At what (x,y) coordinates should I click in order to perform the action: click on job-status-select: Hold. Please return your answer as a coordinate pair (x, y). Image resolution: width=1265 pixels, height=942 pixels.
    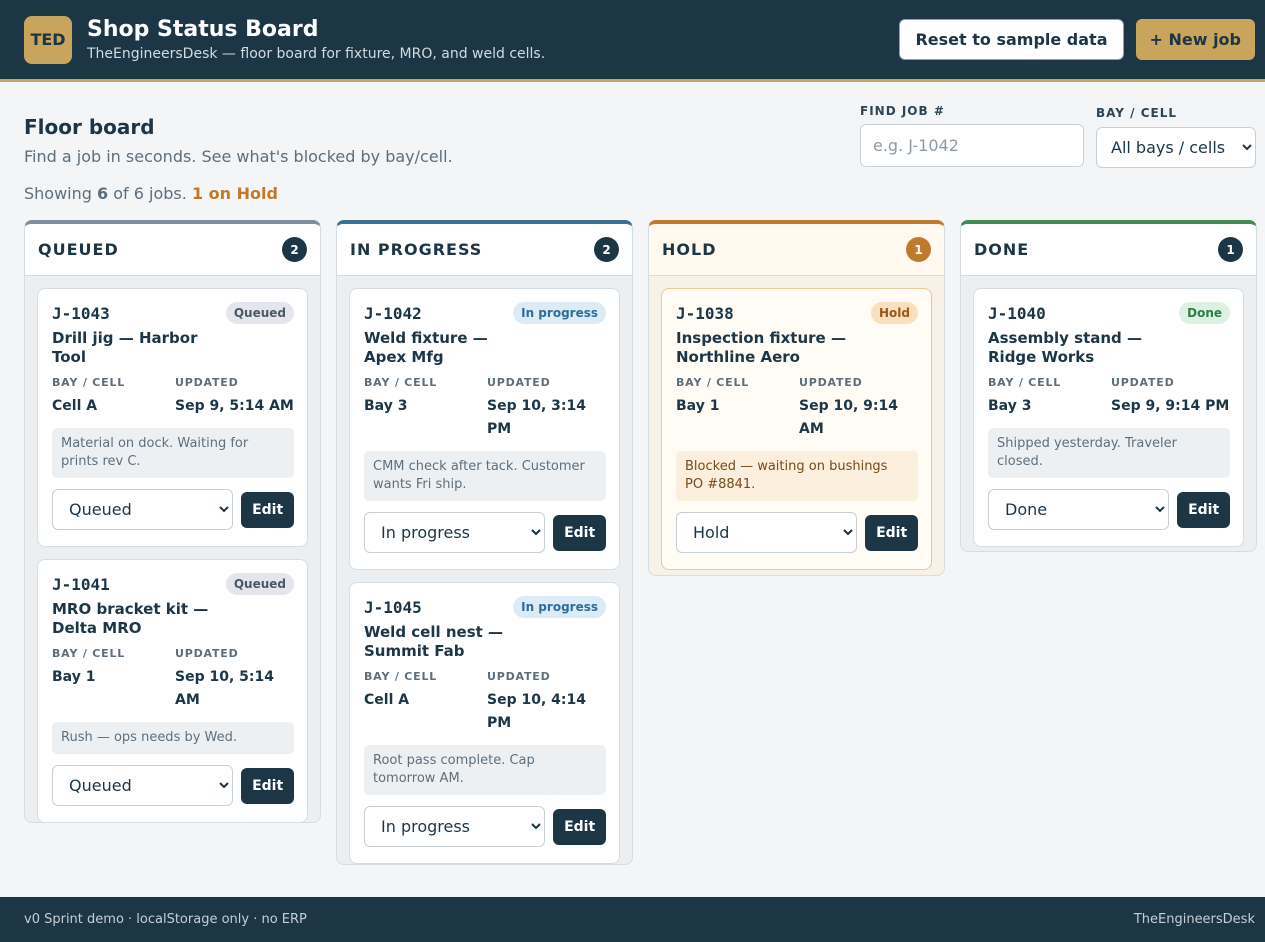
    Looking at the image, I should click on (767, 532).